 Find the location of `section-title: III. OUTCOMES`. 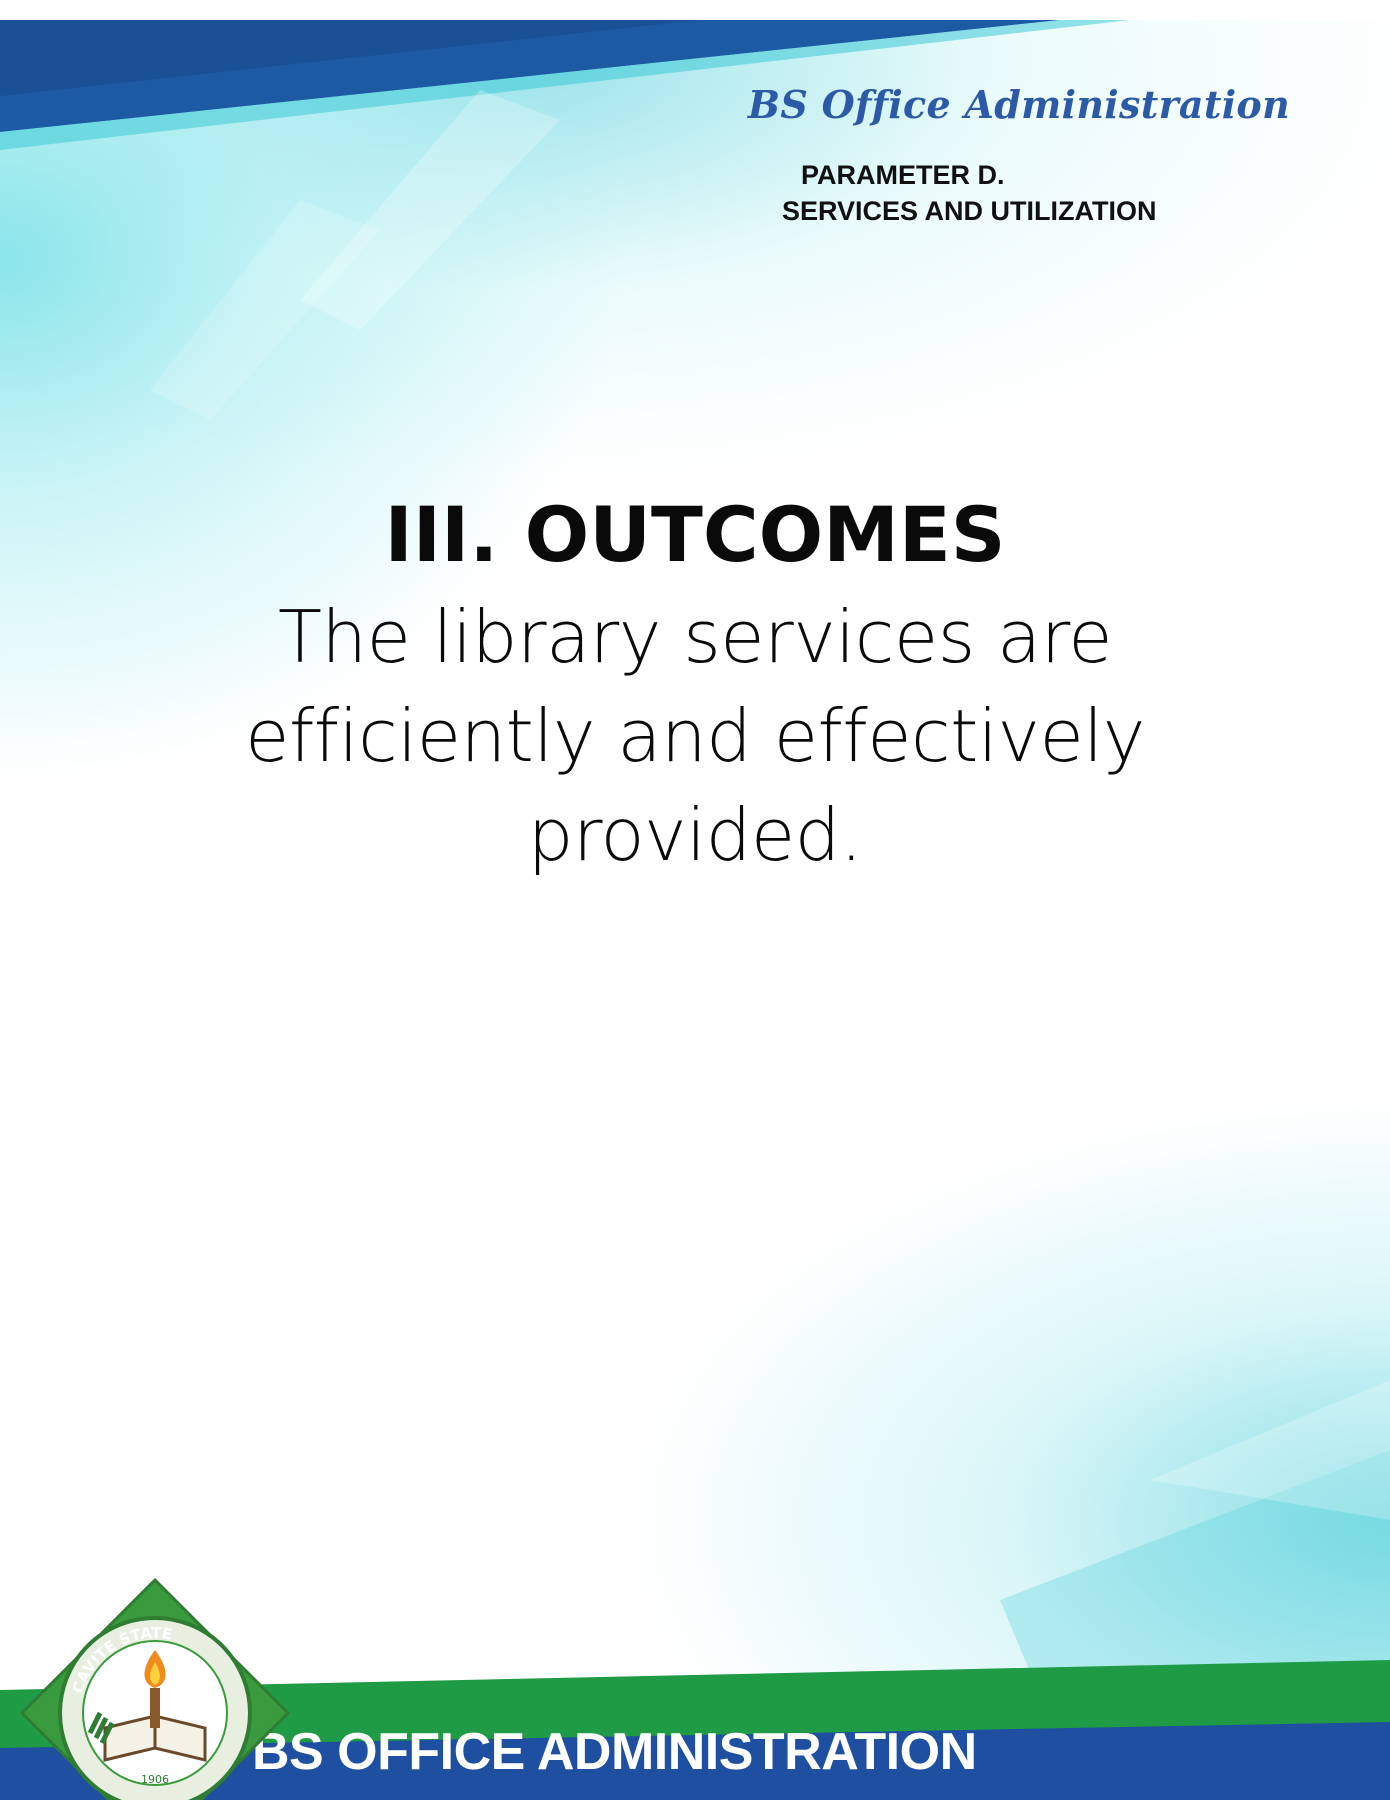

section-title: III. OUTCOMES is located at coordinates (695, 534).